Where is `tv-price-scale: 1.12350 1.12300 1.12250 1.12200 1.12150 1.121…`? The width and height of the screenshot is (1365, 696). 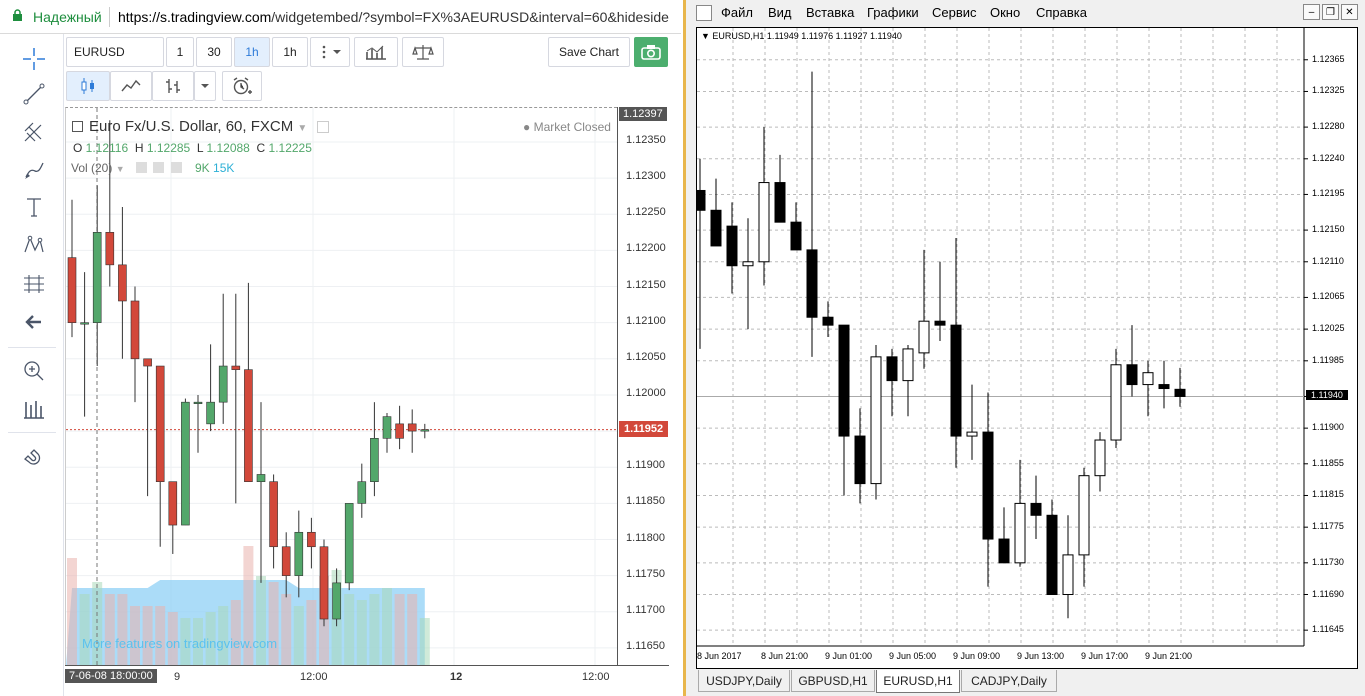
tv-price-scale: 1.12350 1.12300 1.12250 1.12200 1.12150 1.121… is located at coordinates (643, 386).